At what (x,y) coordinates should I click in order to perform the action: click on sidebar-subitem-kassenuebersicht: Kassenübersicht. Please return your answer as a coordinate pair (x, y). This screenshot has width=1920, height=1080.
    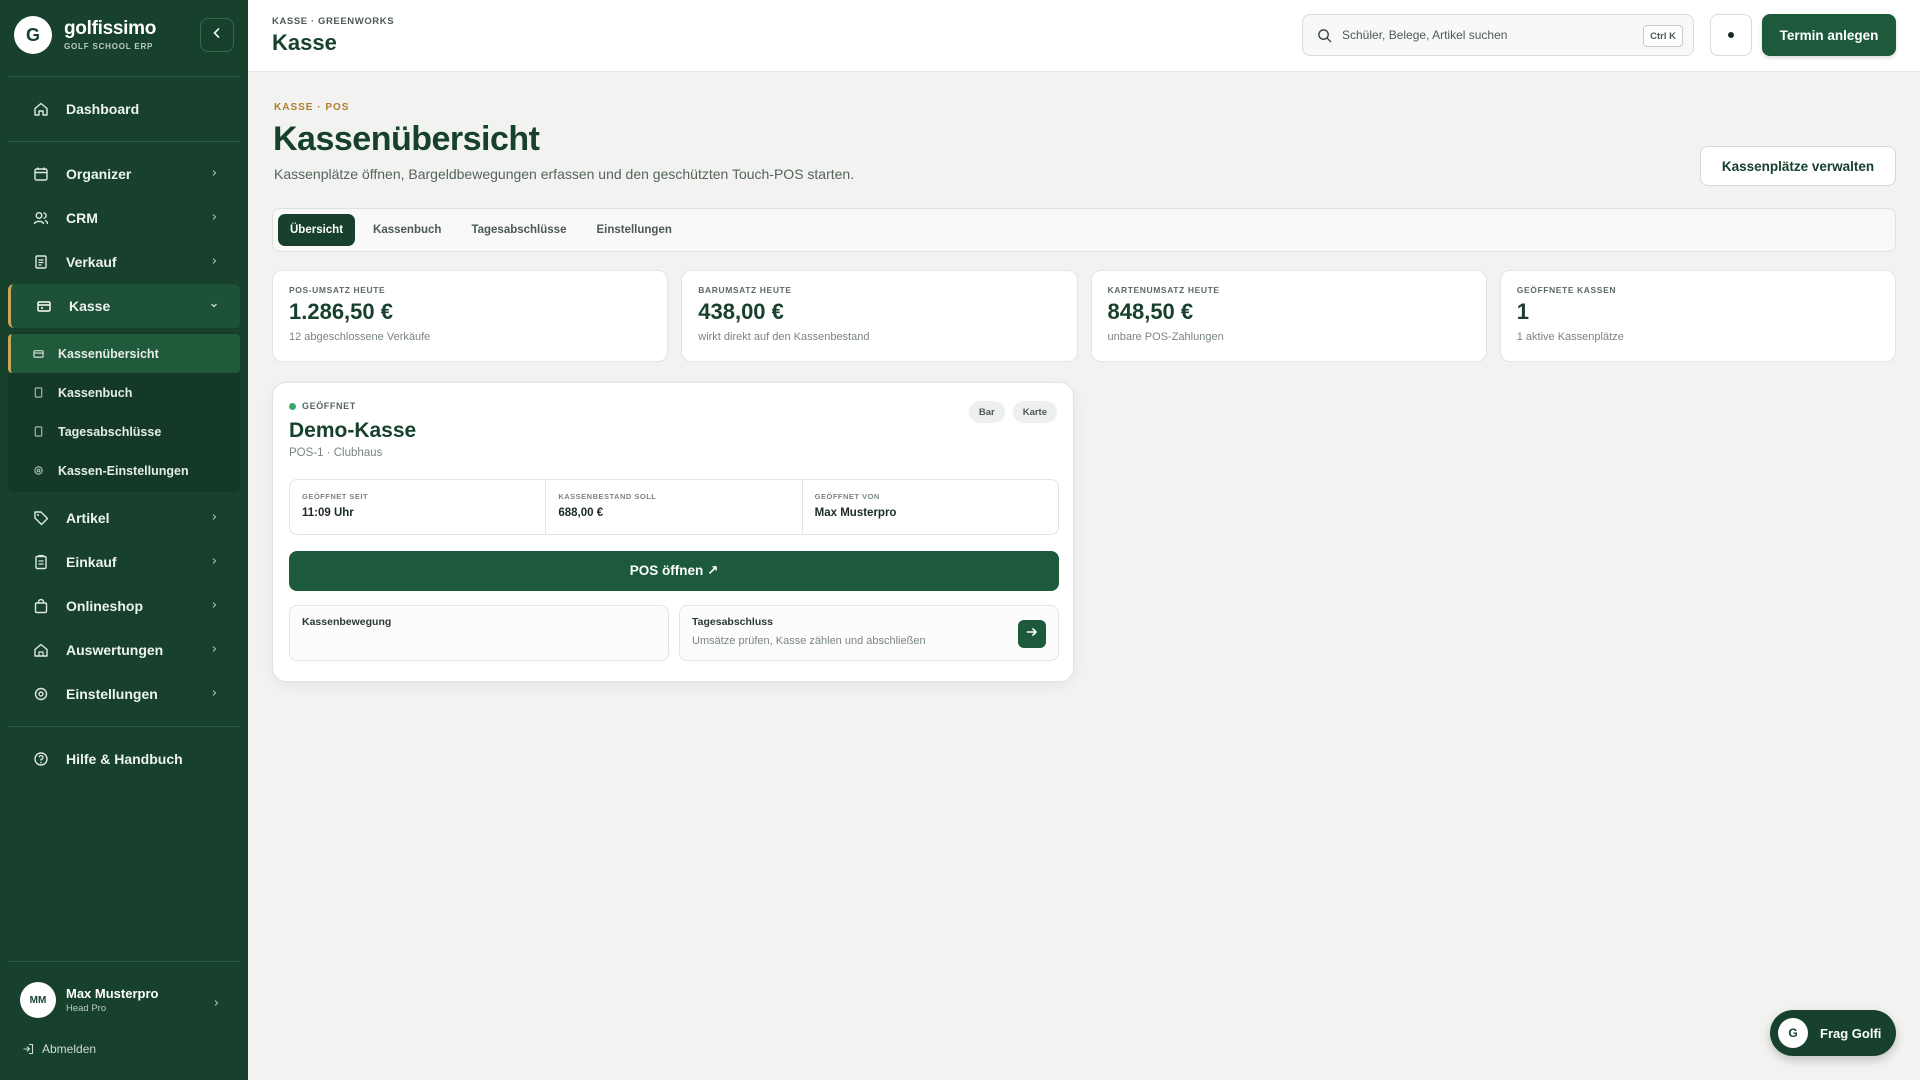
    Looking at the image, I should click on (124, 353).